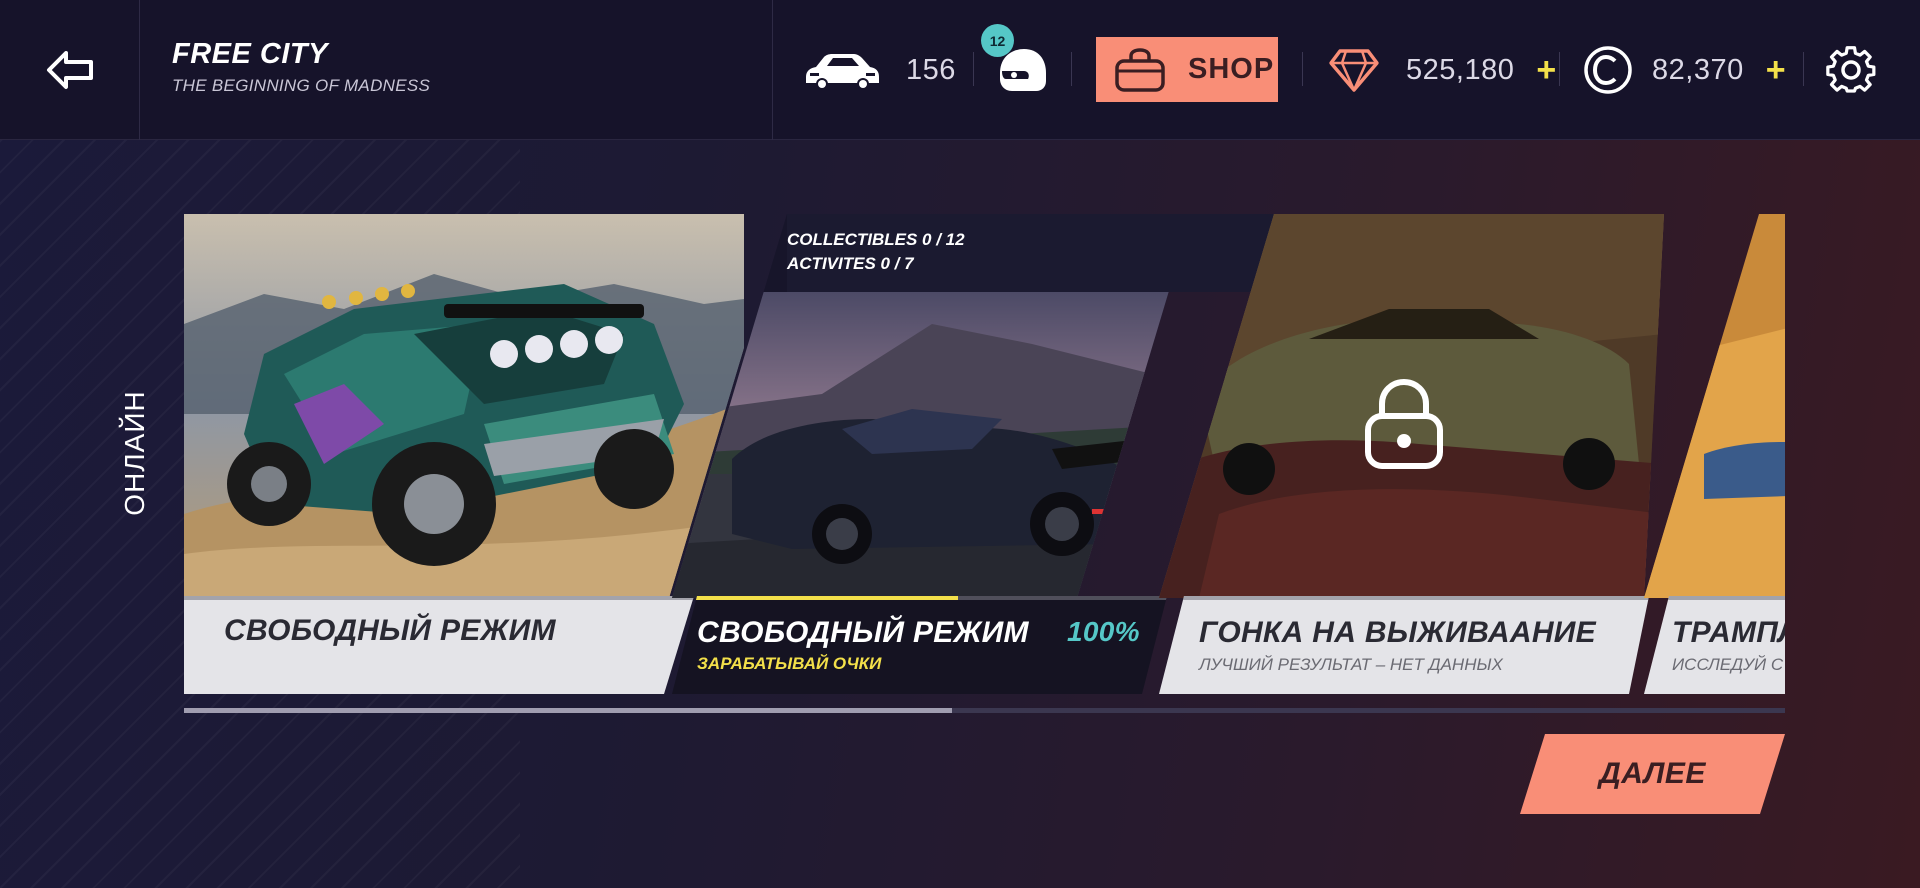 This screenshot has width=1920, height=888. Describe the element at coordinates (772, 70) in the screenshot. I see `title-divider` at that location.